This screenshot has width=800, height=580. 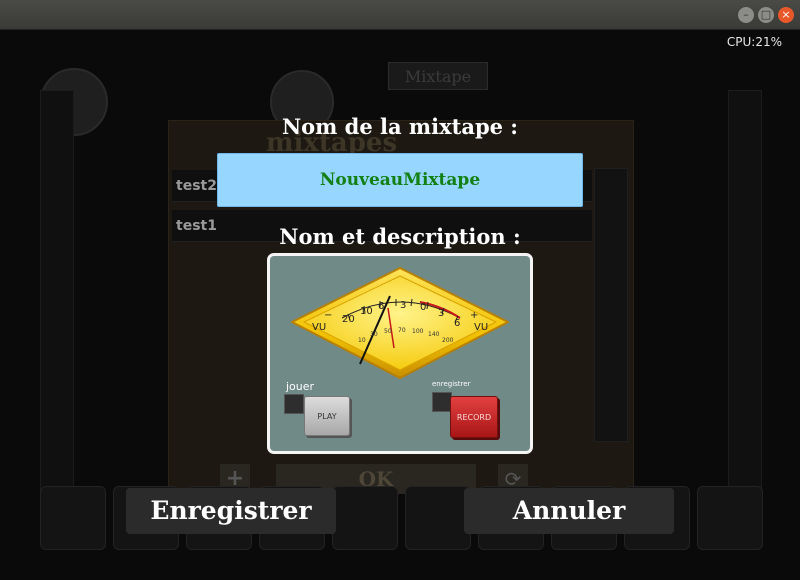 I want to click on record-cube-icon, so click(x=442, y=402).